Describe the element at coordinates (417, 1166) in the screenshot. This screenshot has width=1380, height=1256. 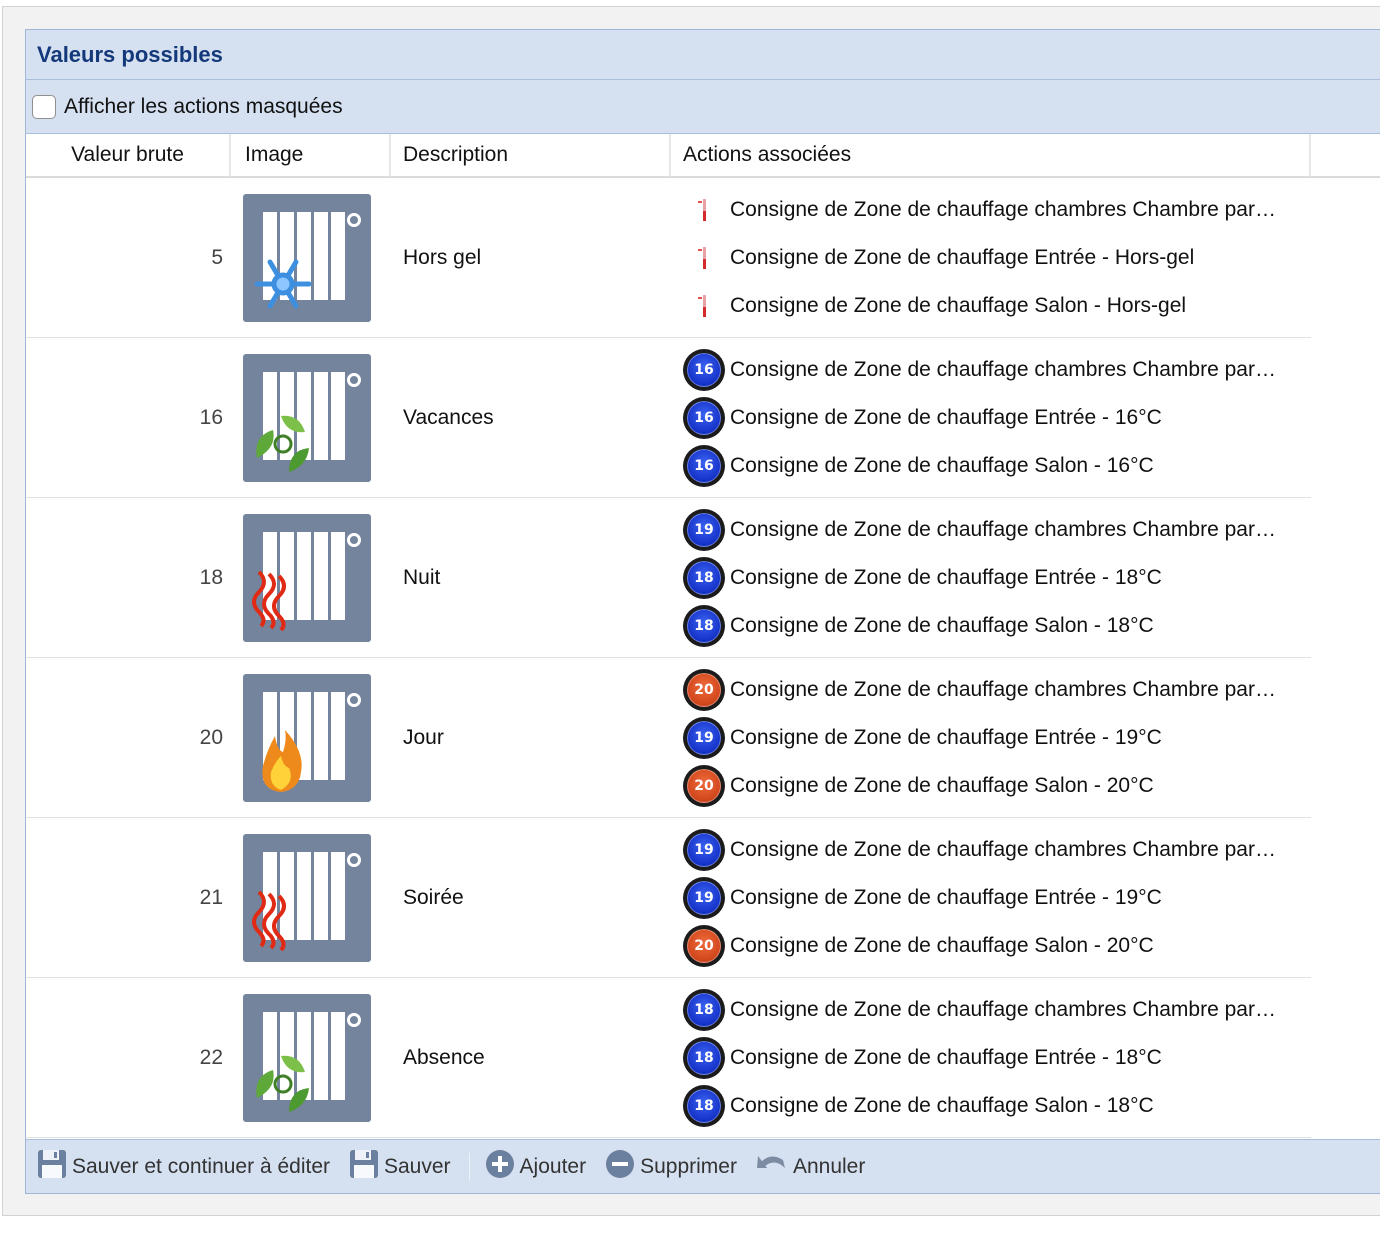
I see `save-label: Sauver` at that location.